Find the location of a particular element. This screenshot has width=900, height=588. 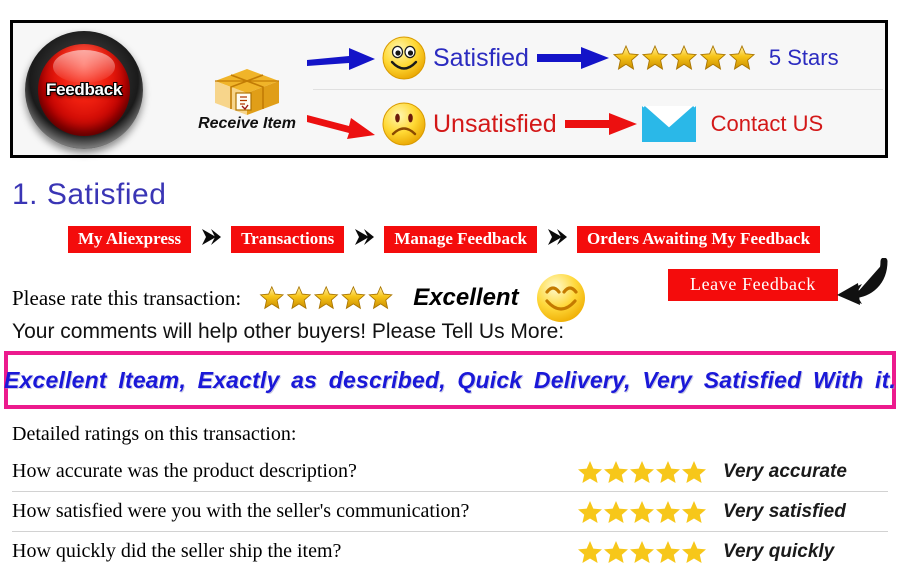

rating-stars-shipping-speed is located at coordinates (647, 552).